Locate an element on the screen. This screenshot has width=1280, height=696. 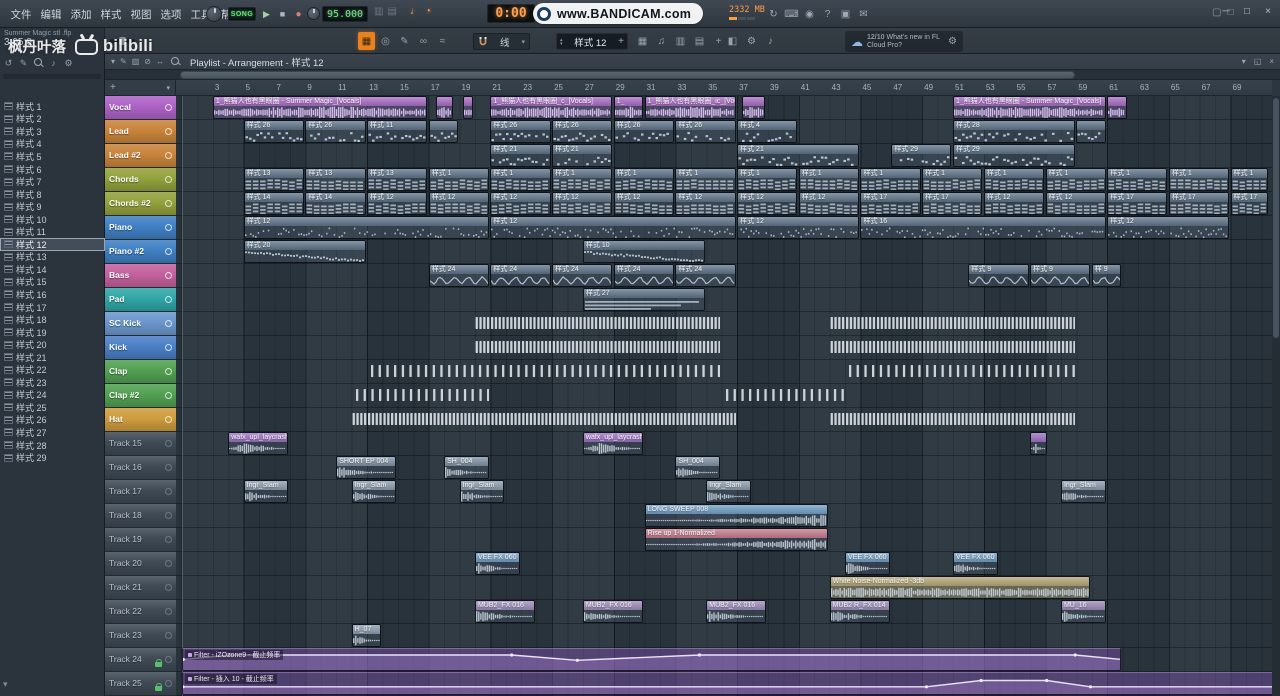
playlist-titlebar: ▾ ✎ ▨ ⊘ ↔ Playlist - Arrangement - 样式 12 ▾ ◱ × is located at coordinates (692, 62).